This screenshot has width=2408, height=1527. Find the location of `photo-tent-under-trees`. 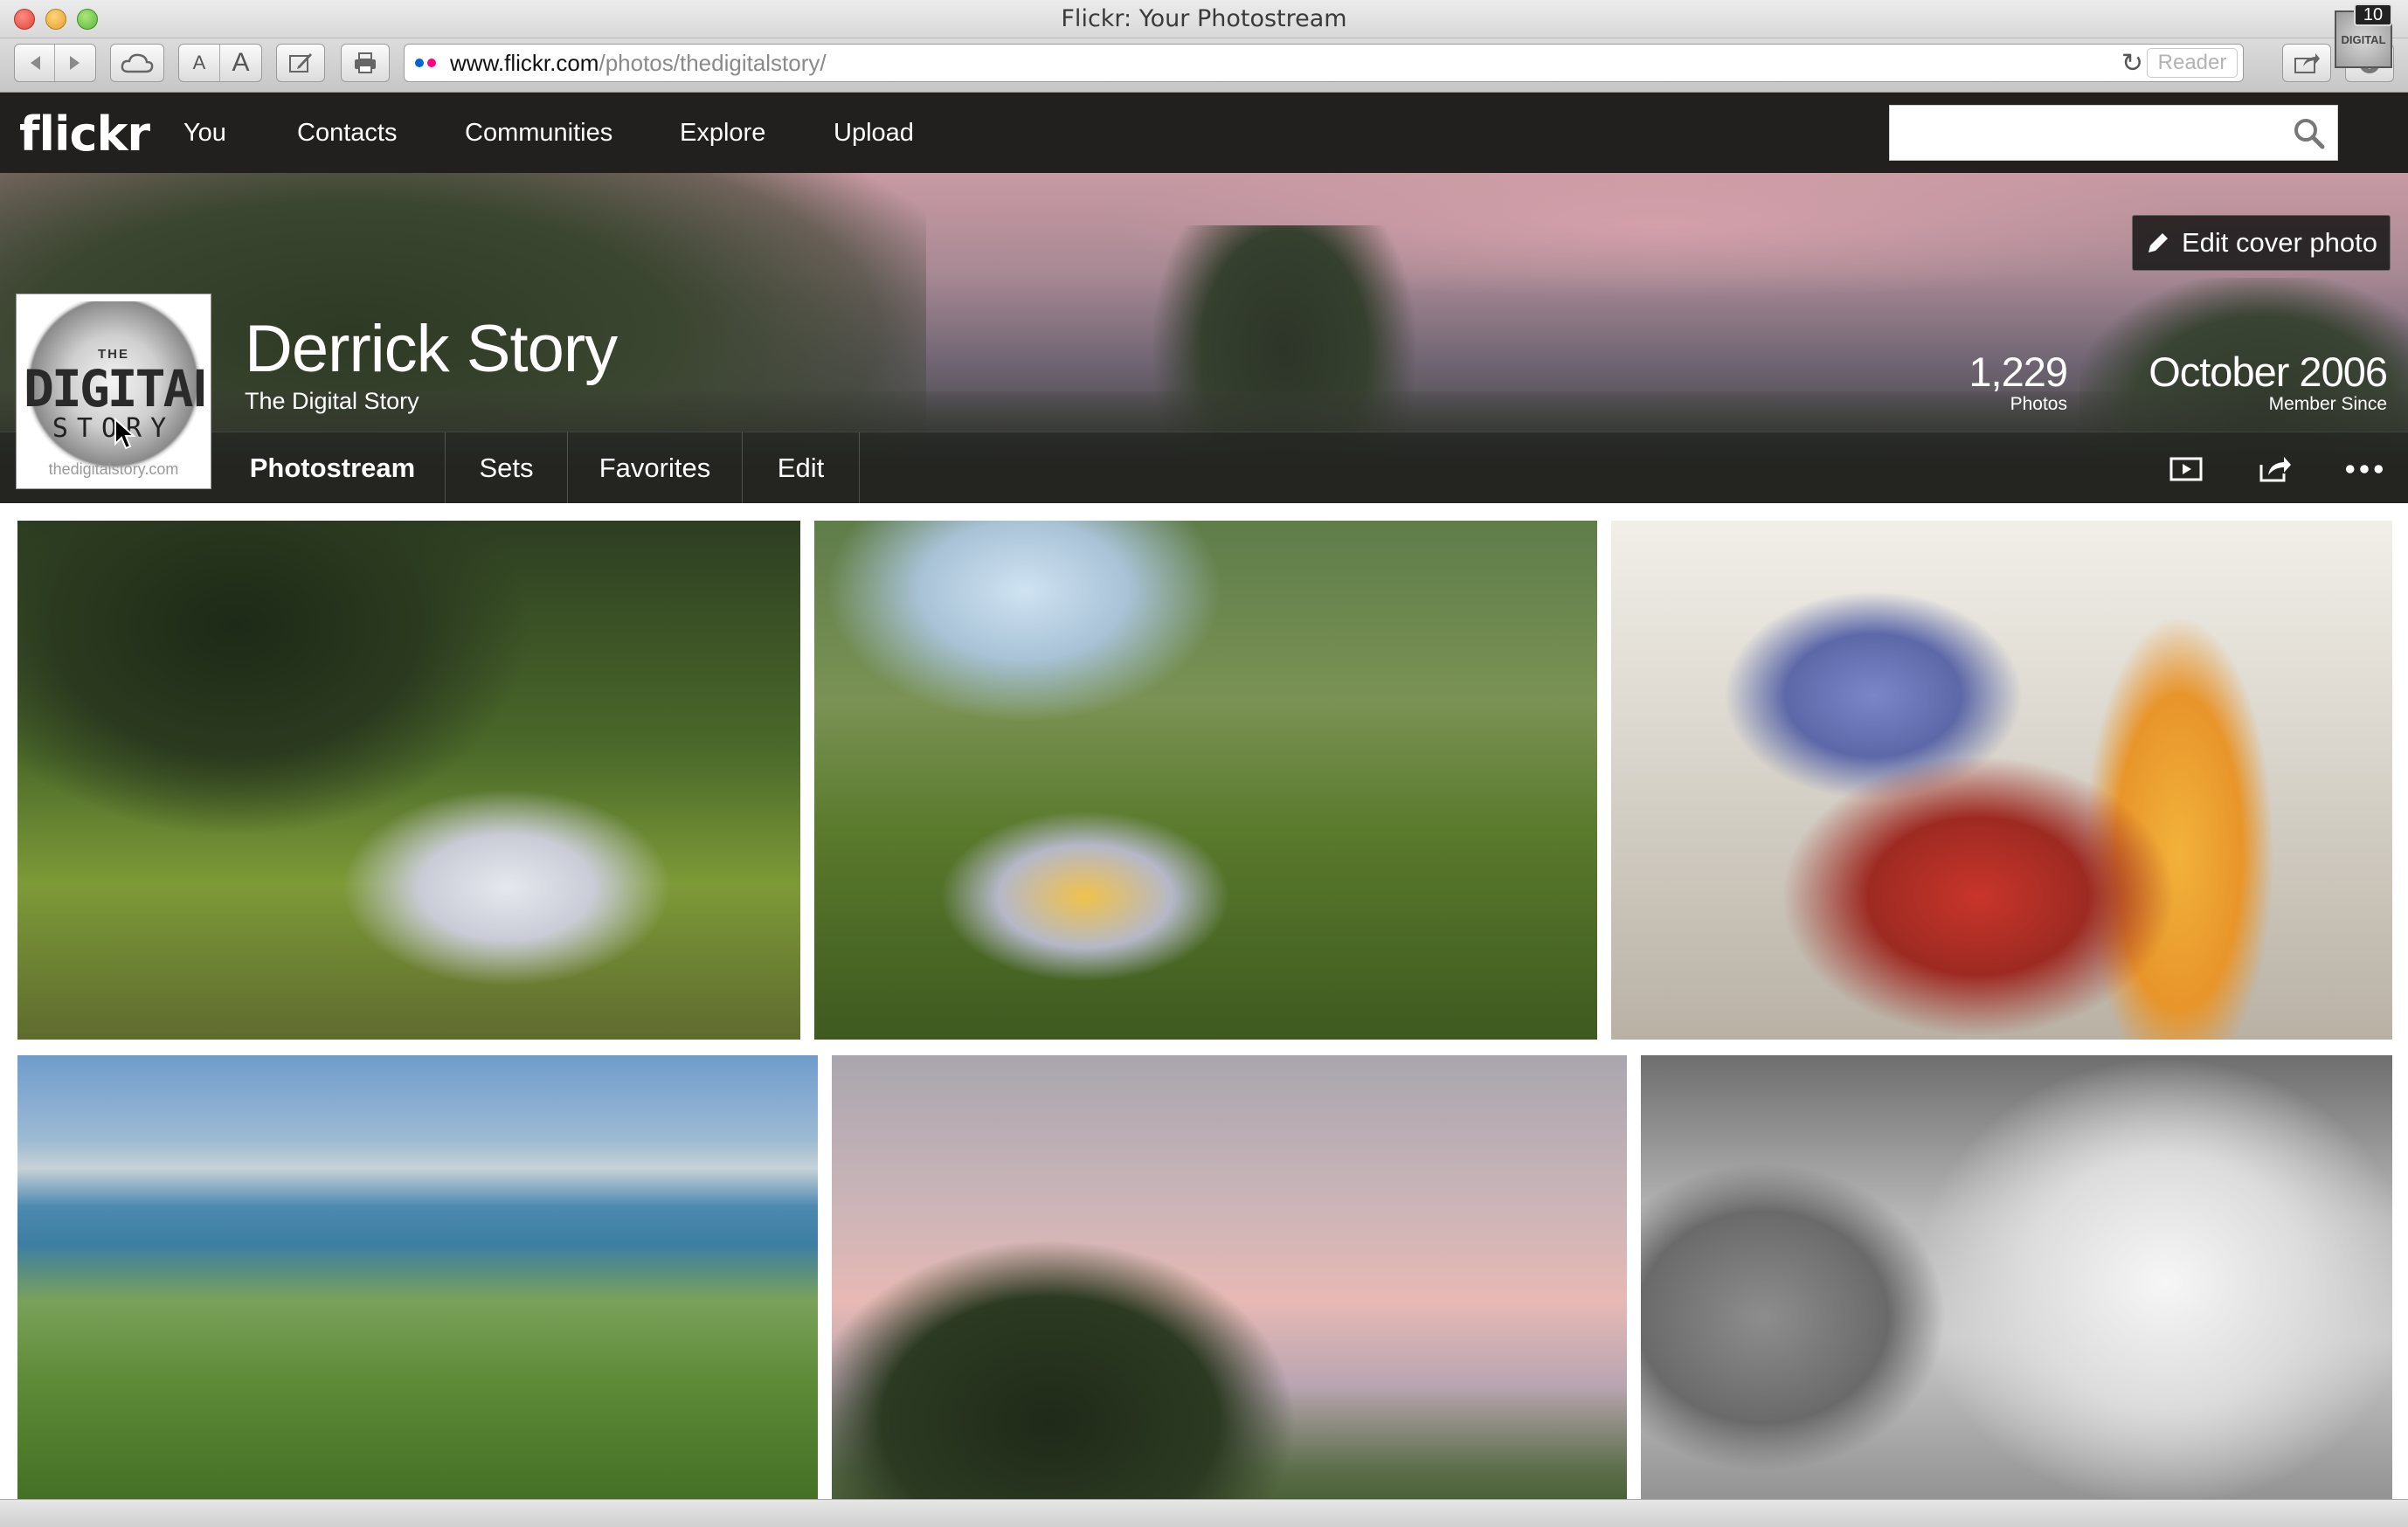

photo-tent-under-trees is located at coordinates (1205, 781).